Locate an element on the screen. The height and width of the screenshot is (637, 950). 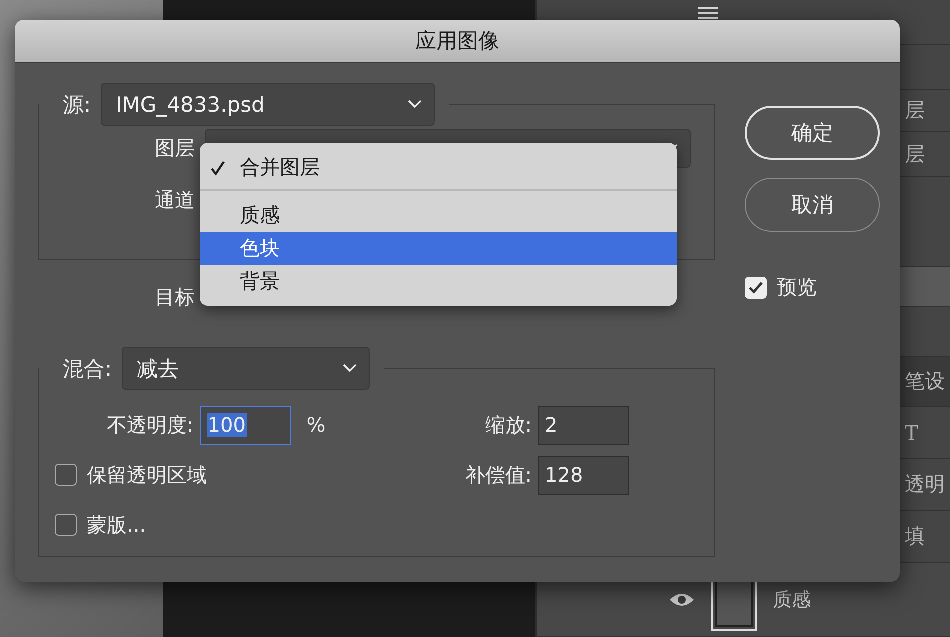
eye-icon is located at coordinates (682, 600).